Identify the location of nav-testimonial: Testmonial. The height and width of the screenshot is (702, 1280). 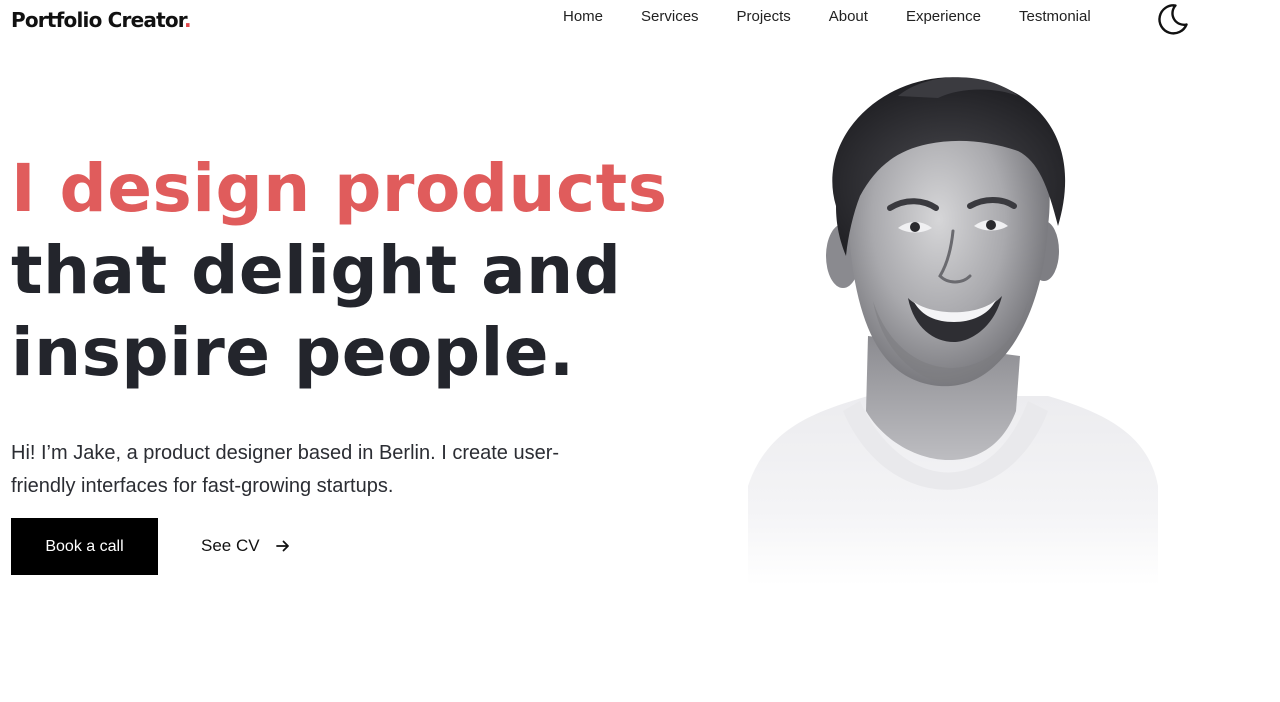
(1055, 17).